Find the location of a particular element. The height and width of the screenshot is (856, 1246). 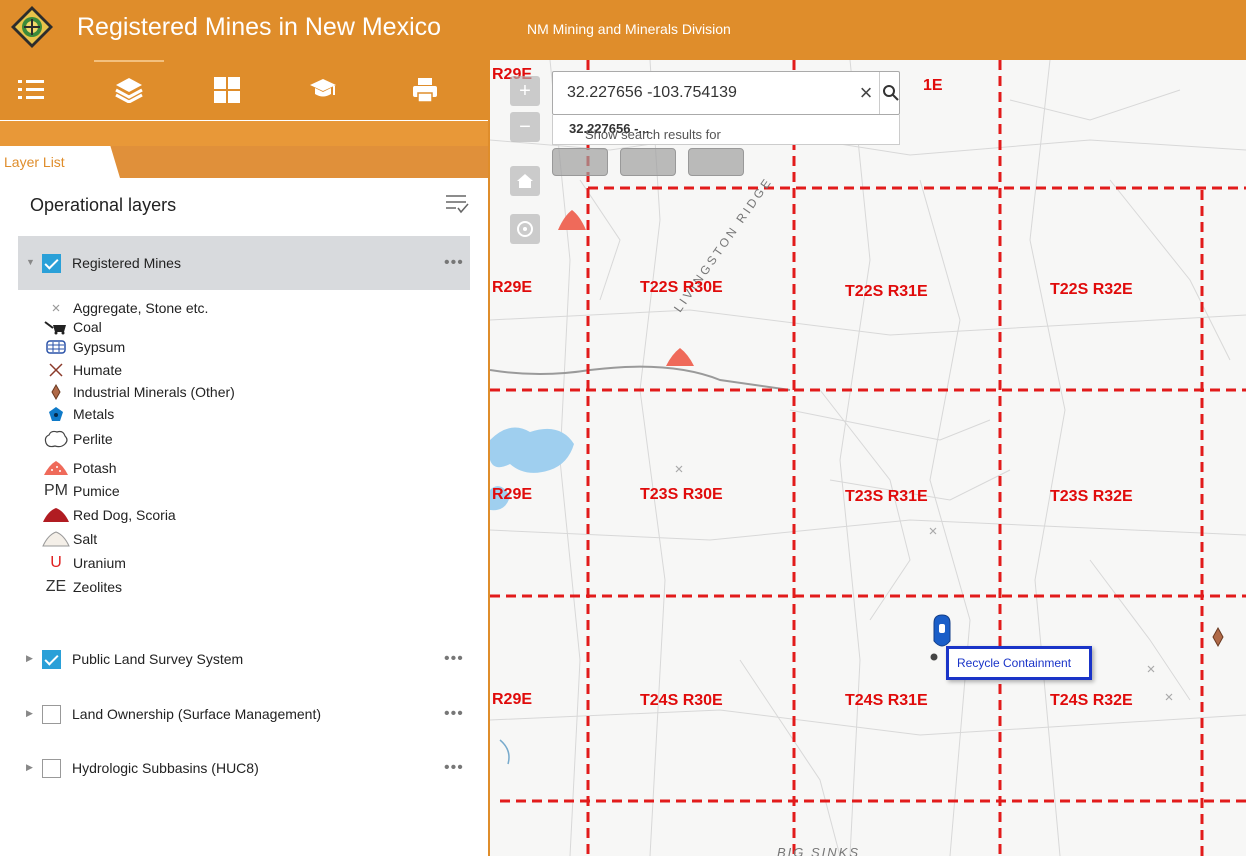

layer-list-button is located at coordinates (129, 90).